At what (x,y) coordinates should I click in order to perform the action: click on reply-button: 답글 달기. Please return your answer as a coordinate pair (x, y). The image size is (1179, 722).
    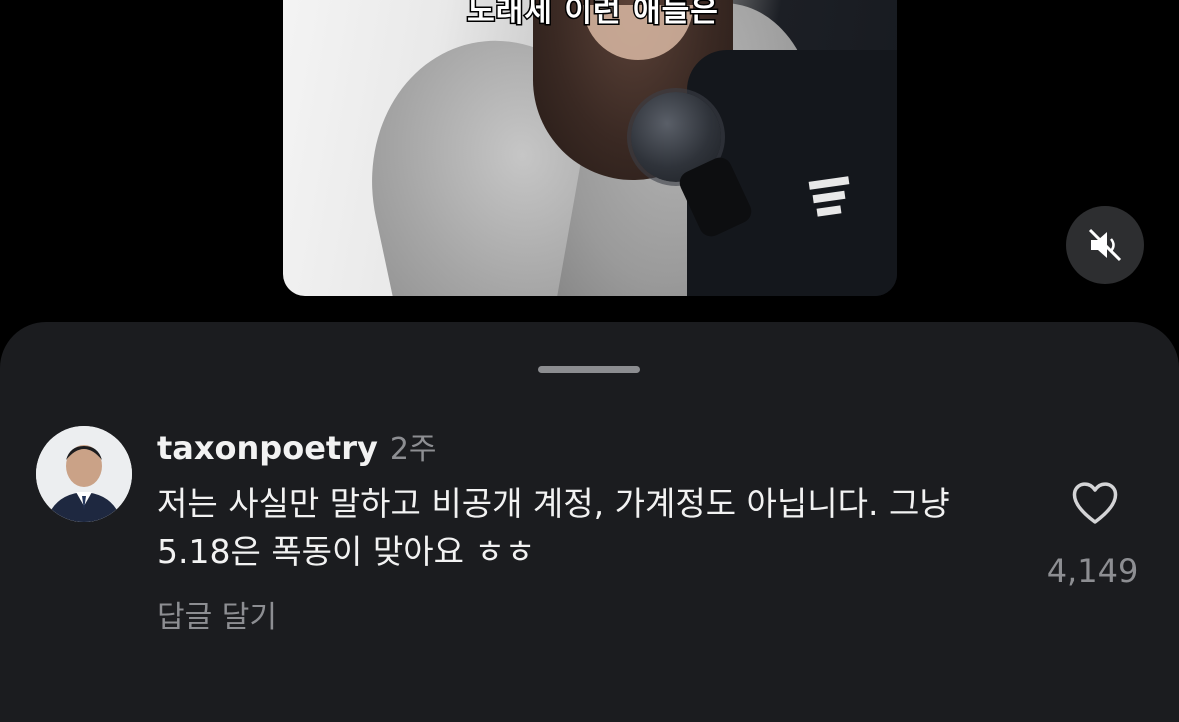
    Looking at the image, I should click on (217, 614).